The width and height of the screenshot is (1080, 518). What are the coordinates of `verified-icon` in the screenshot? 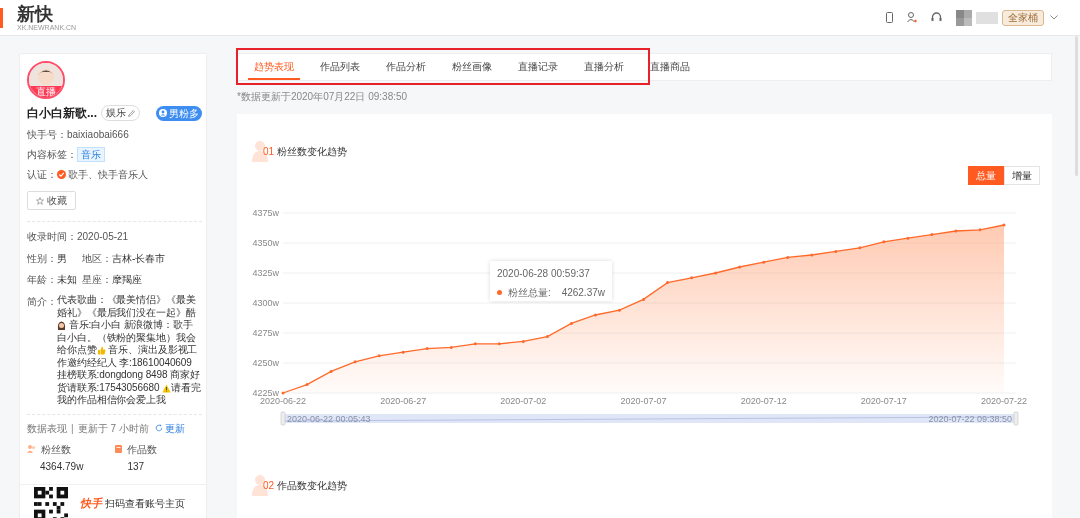 It's located at (61, 174).